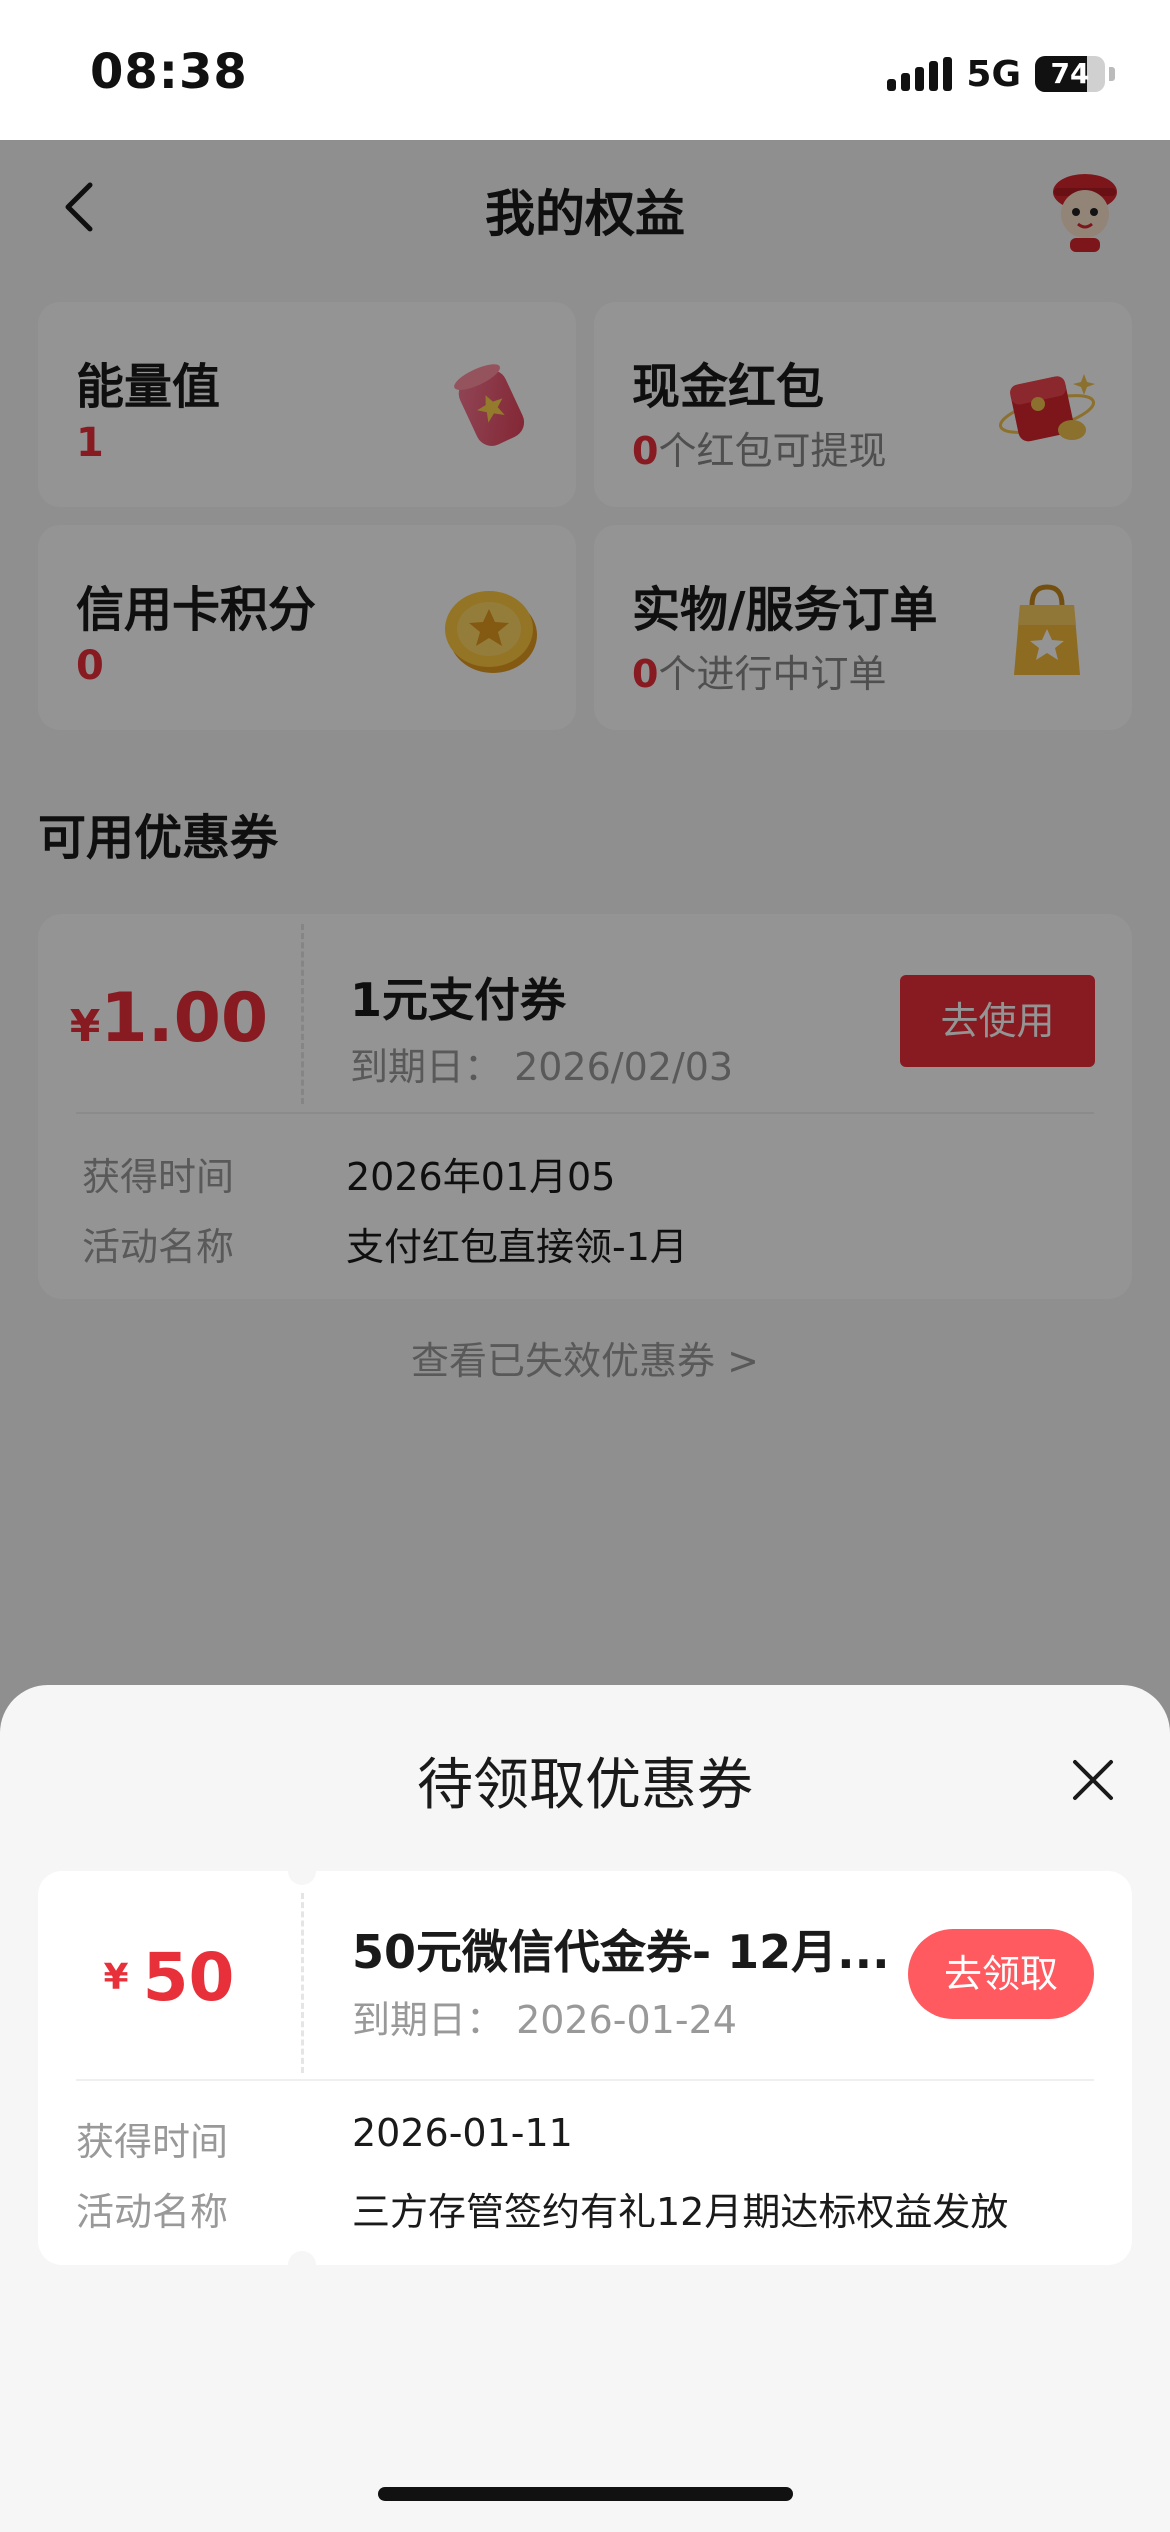  I want to click on obtained-value: 2026-01-11, so click(462, 2133).